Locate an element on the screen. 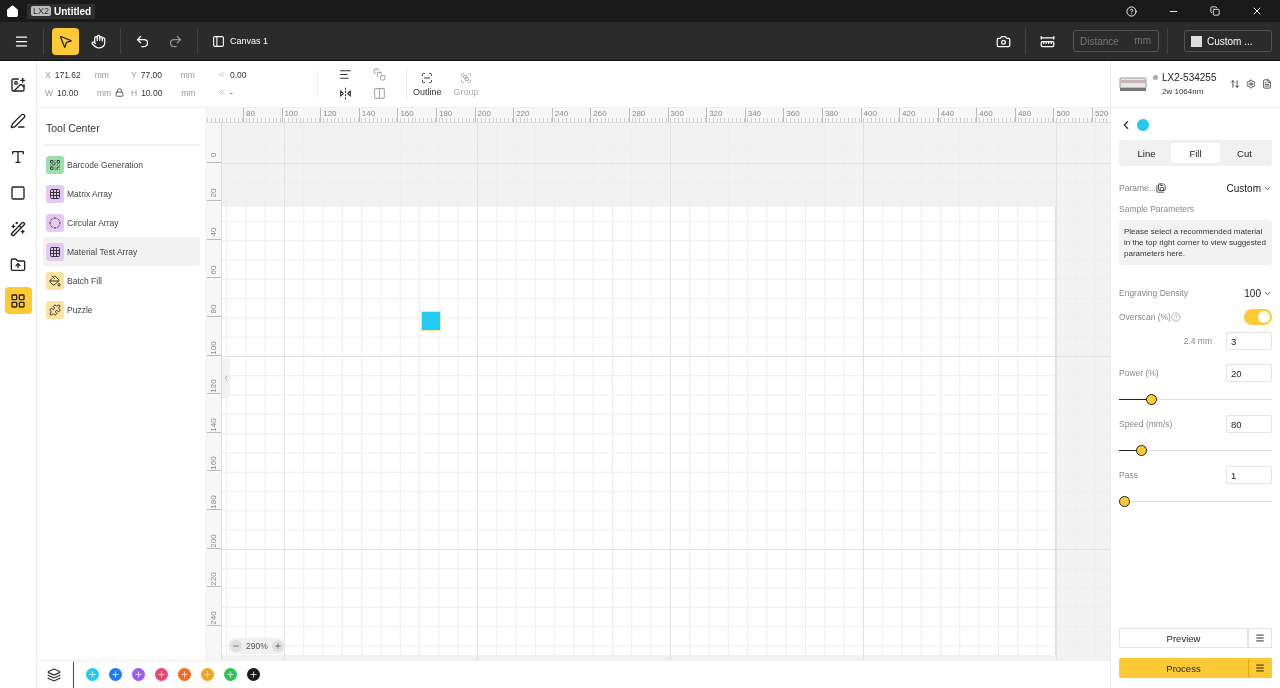  redo-icon is located at coordinates (175, 41).